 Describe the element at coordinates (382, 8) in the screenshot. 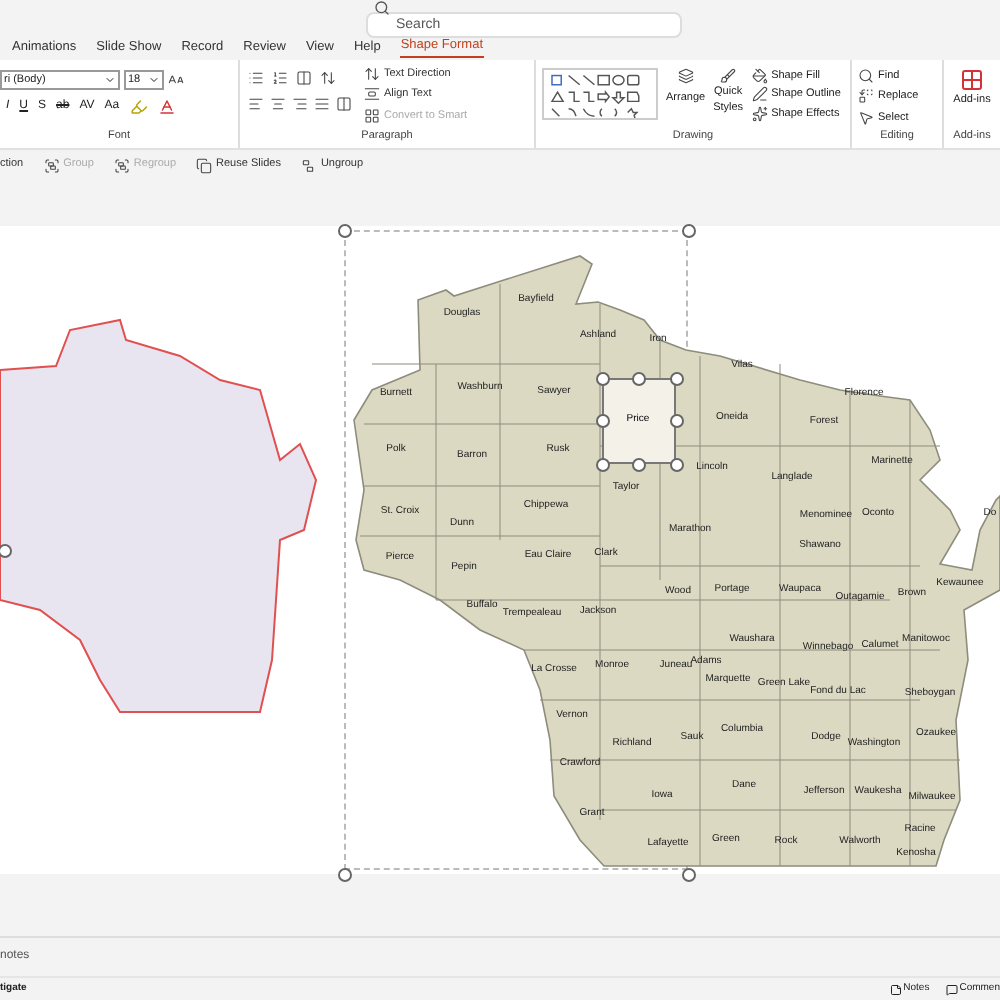

I see `search-icon` at that location.